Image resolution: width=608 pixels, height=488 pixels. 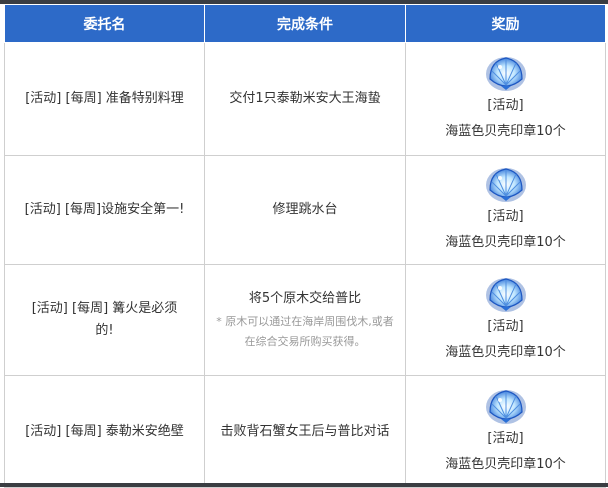 I want to click on quest-condition: 交付1只泰勒米安大王海蛰, so click(x=305, y=99).